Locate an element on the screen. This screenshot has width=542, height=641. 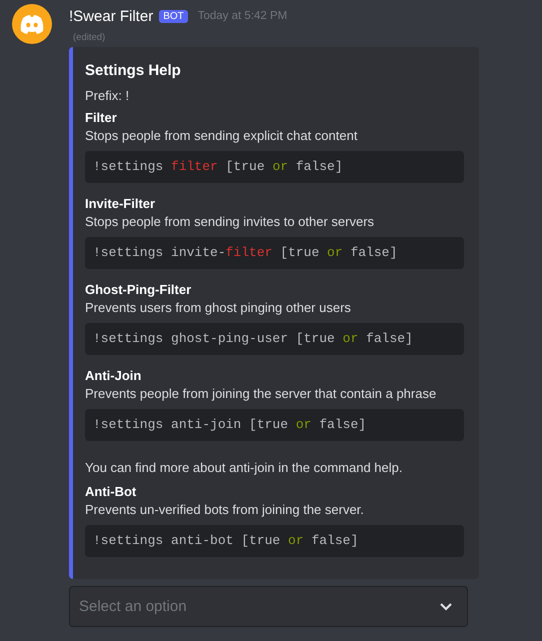
chevron-down-icon is located at coordinates (446, 607).